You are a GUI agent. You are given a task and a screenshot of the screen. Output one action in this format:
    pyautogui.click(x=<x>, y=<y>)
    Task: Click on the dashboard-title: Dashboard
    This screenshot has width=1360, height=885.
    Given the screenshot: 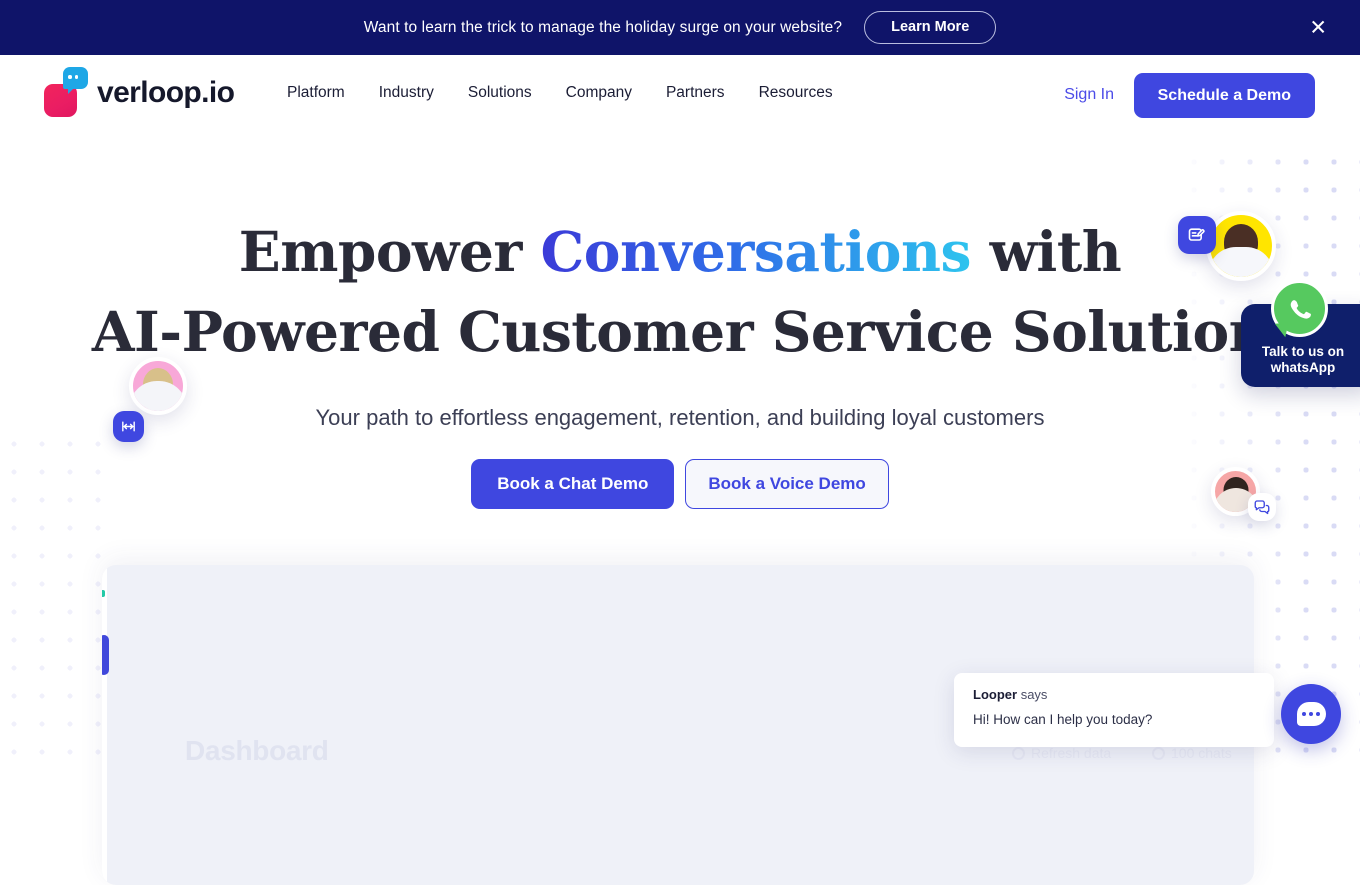 What is the action you would take?
    pyautogui.click(x=257, y=750)
    